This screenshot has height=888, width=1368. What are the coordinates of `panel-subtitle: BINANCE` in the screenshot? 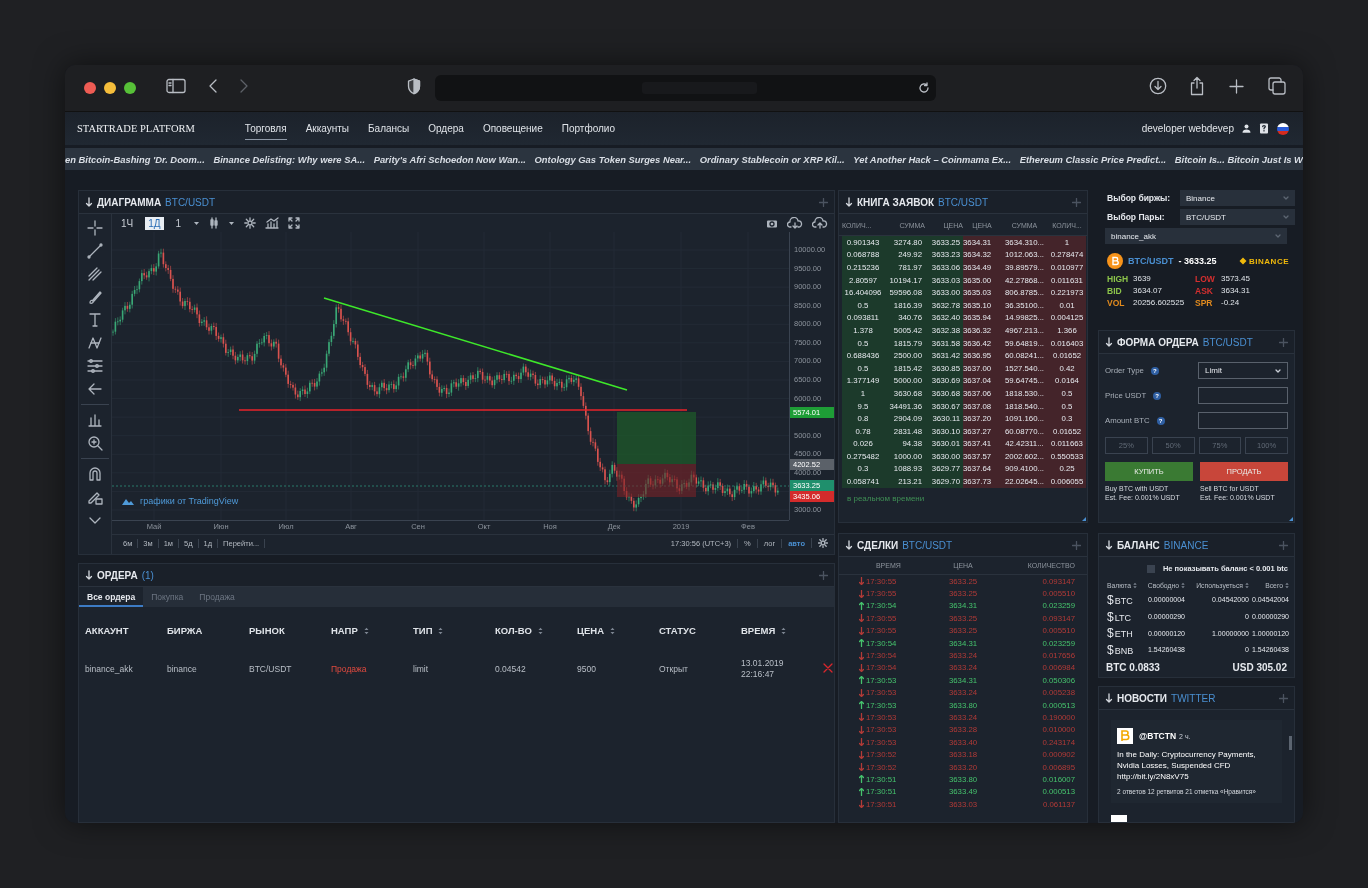 It's located at (1186, 545).